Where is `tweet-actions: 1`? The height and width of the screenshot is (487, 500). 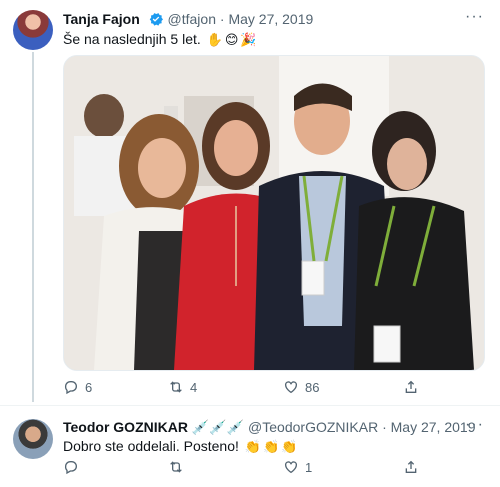 tweet-actions: 1 is located at coordinates (273, 470).